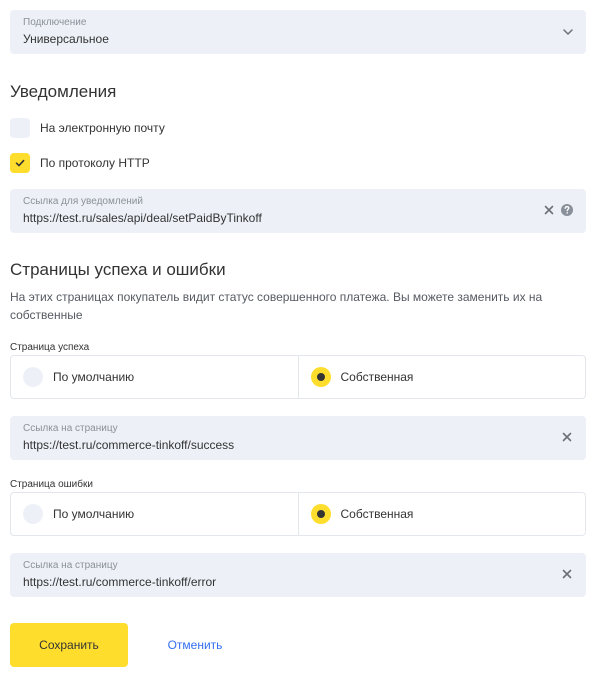 The width and height of the screenshot is (596, 678). Describe the element at coordinates (83, 201) in the screenshot. I see `notification-url-label: Ссылка для уведомлений` at that location.